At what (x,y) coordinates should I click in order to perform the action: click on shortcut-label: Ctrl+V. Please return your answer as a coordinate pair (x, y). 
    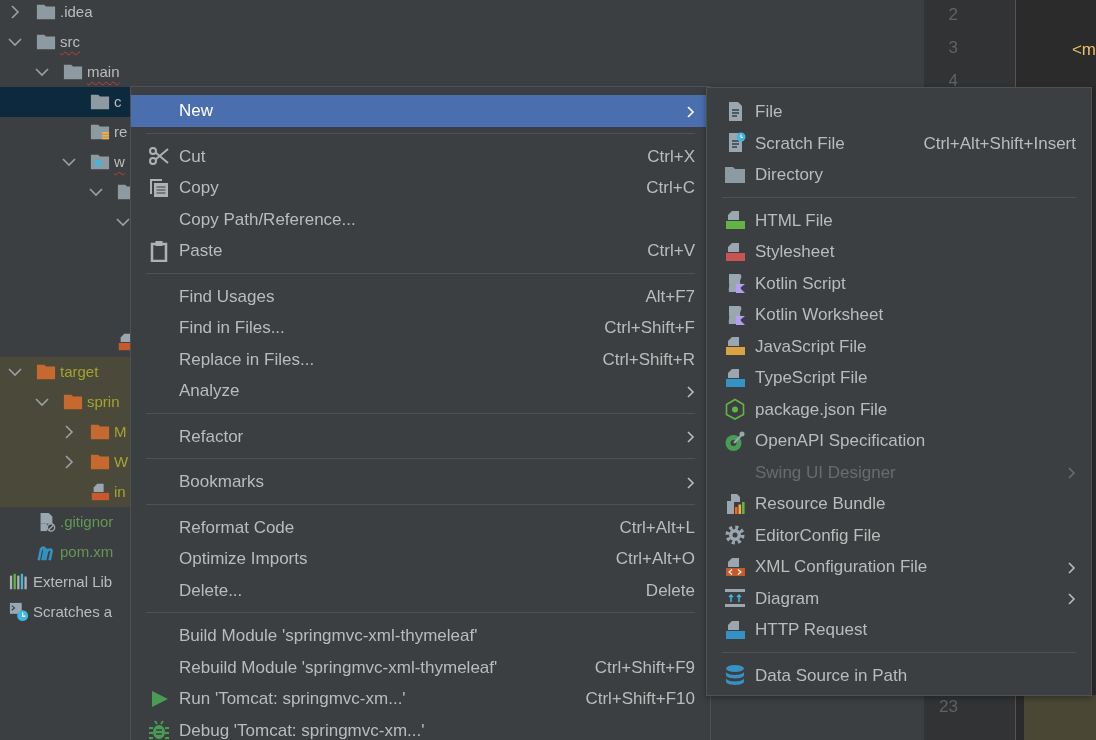
    Looking at the image, I should click on (670, 251).